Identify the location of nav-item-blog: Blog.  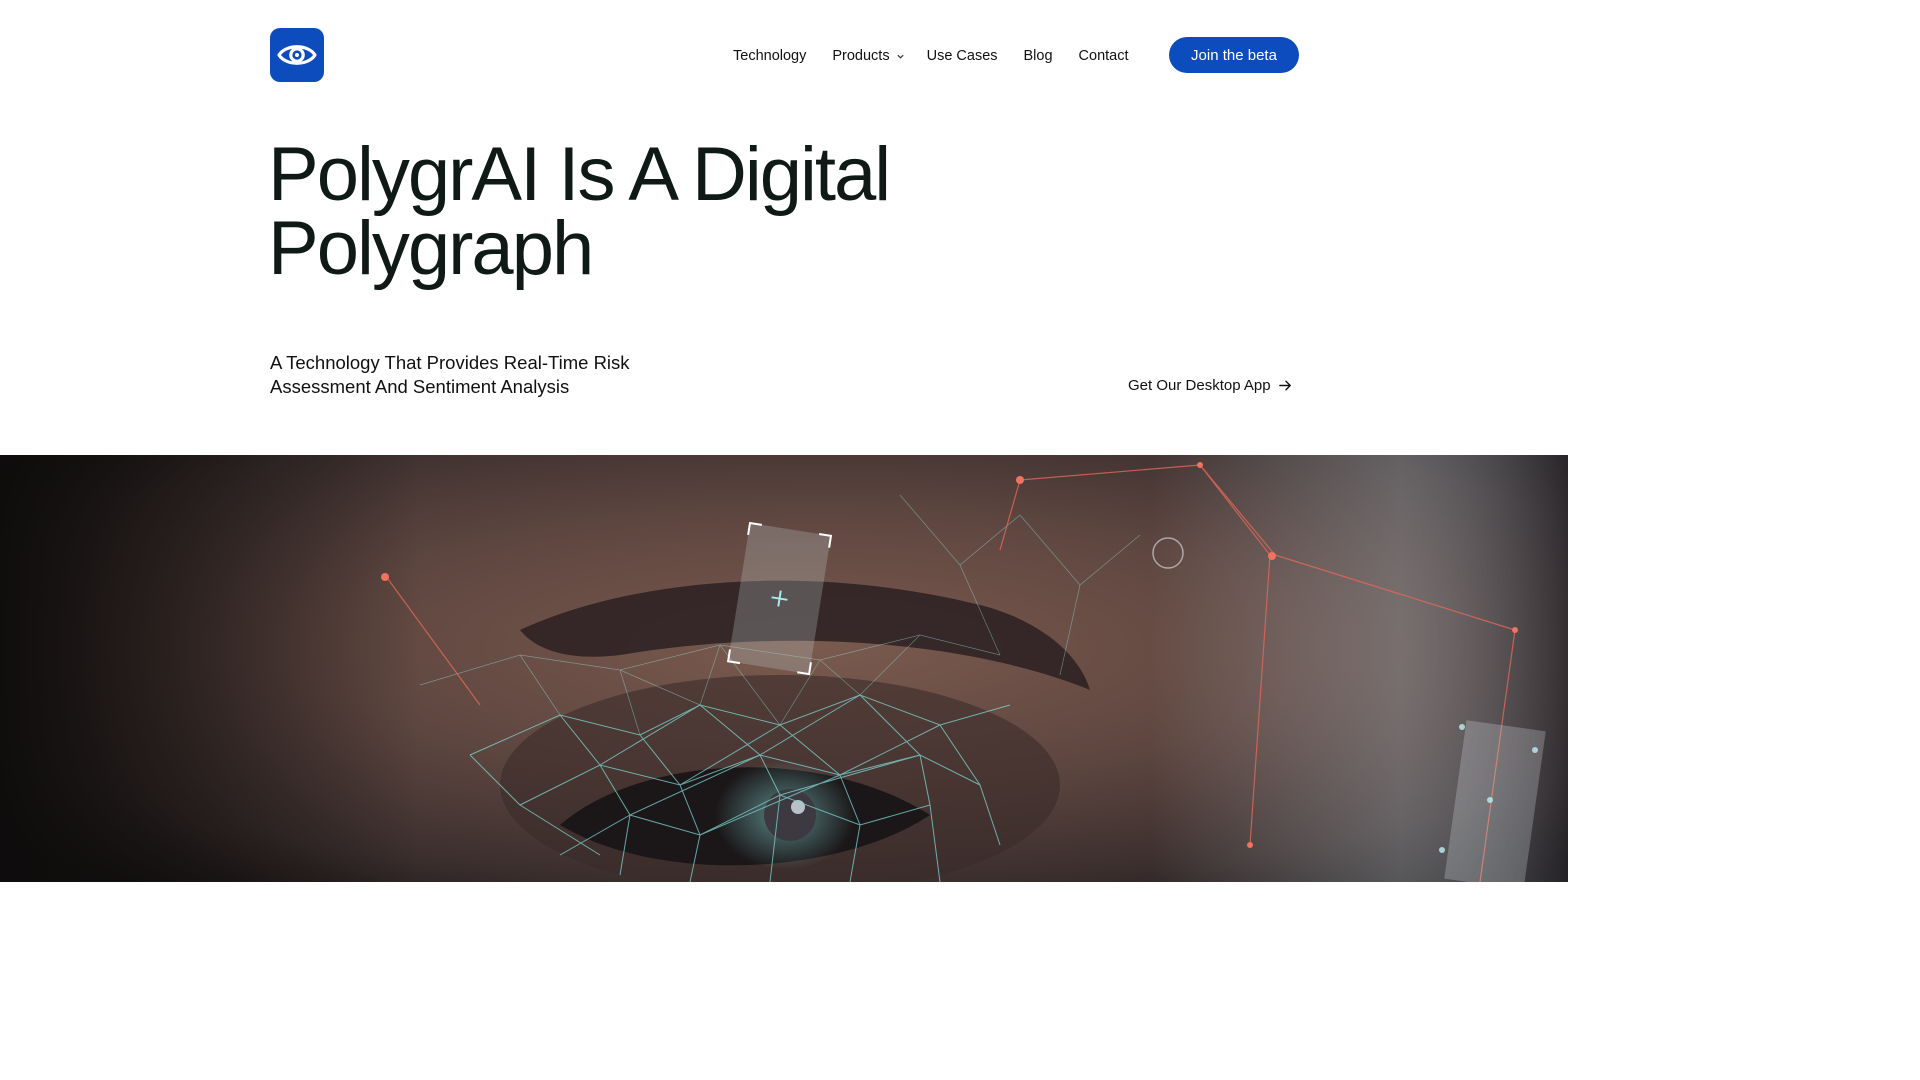
(1038, 56).